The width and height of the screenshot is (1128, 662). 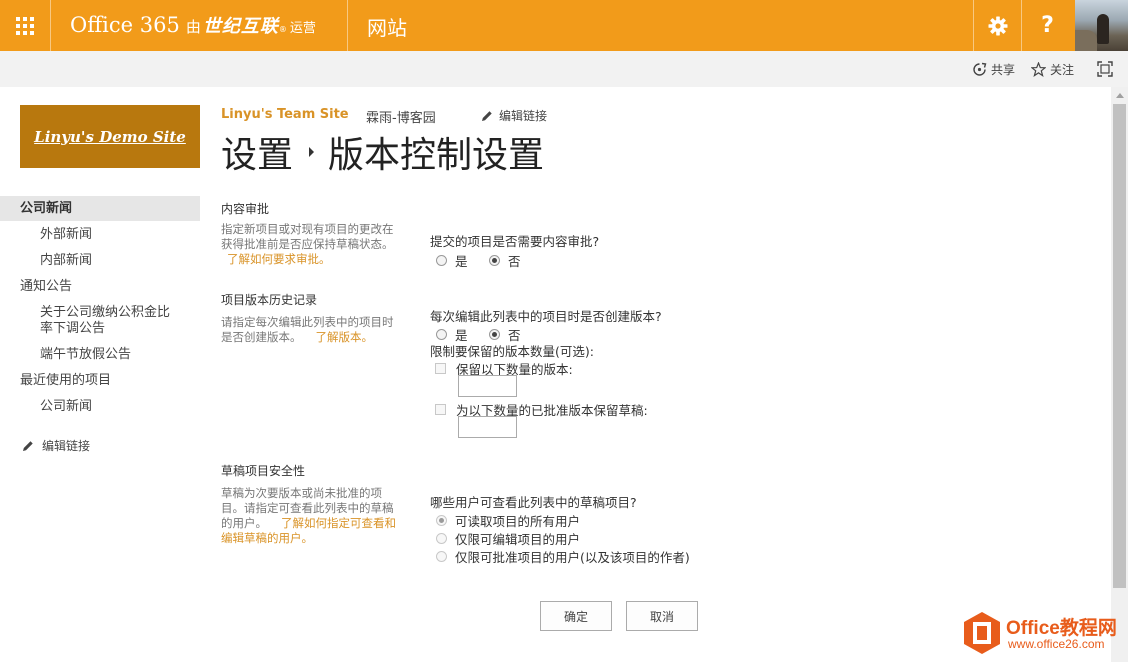 What do you see at coordinates (269, 300) in the screenshot?
I see `version-history-title: 项目版本历史记录` at bounding box center [269, 300].